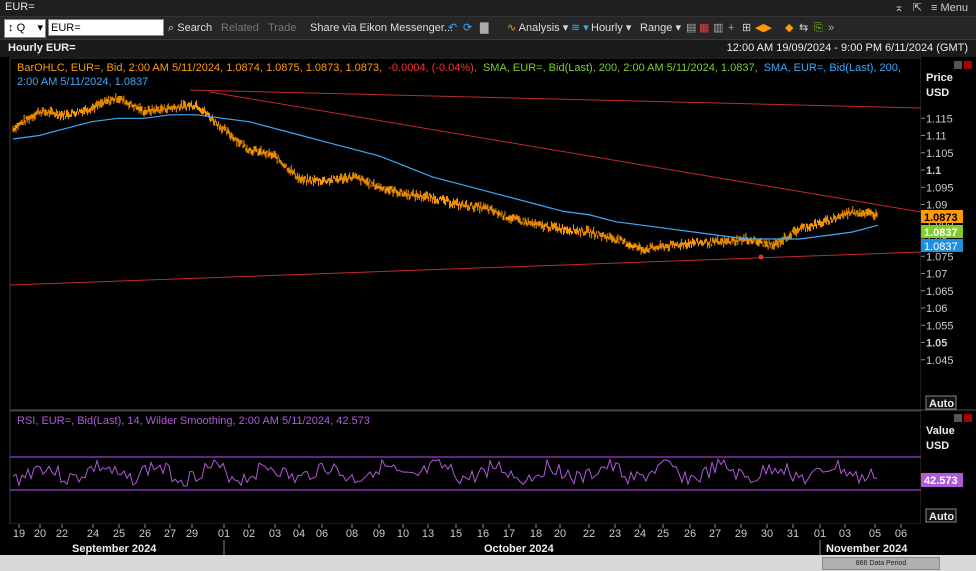 This screenshot has height=571, width=976. What do you see at coordinates (20, 7) in the screenshot?
I see `window-title: EUR=` at bounding box center [20, 7].